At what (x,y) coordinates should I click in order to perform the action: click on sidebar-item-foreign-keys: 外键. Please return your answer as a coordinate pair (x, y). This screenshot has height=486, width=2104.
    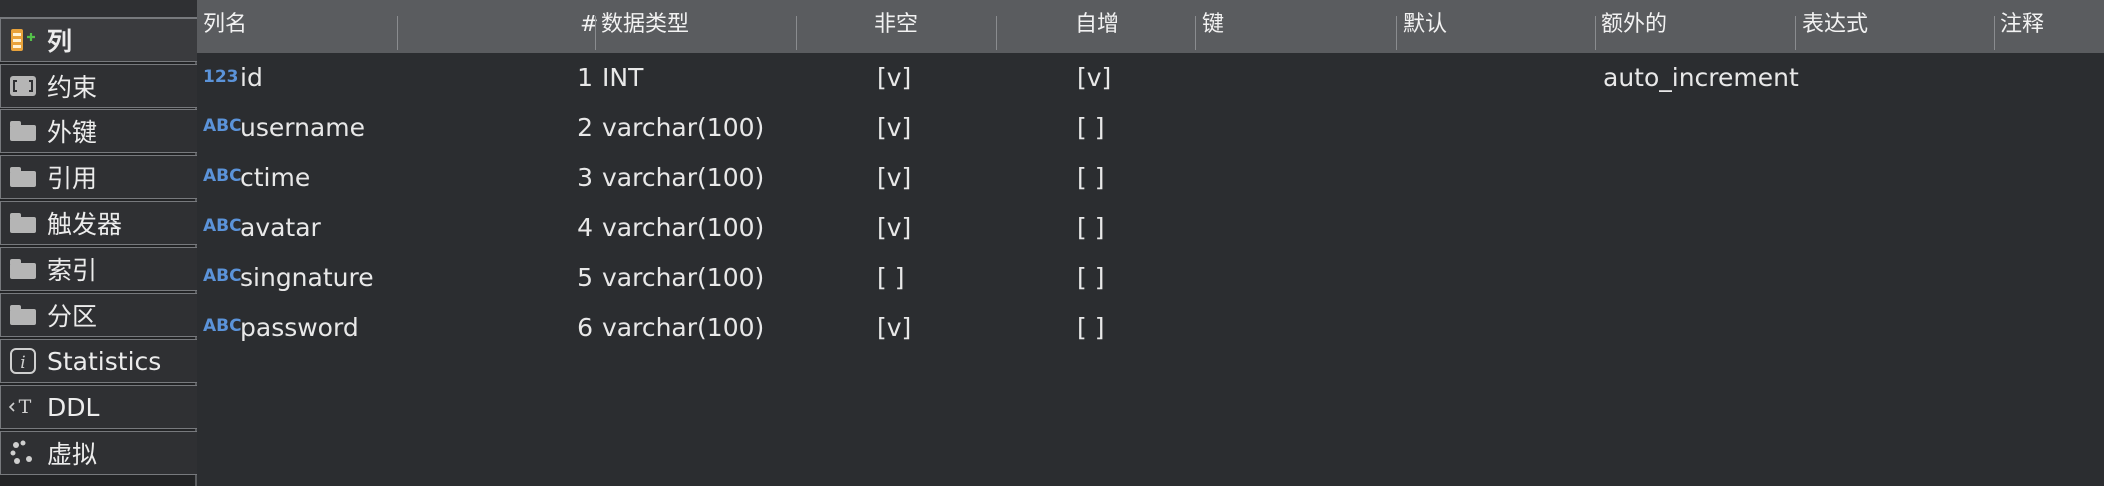
    Looking at the image, I should click on (98, 131).